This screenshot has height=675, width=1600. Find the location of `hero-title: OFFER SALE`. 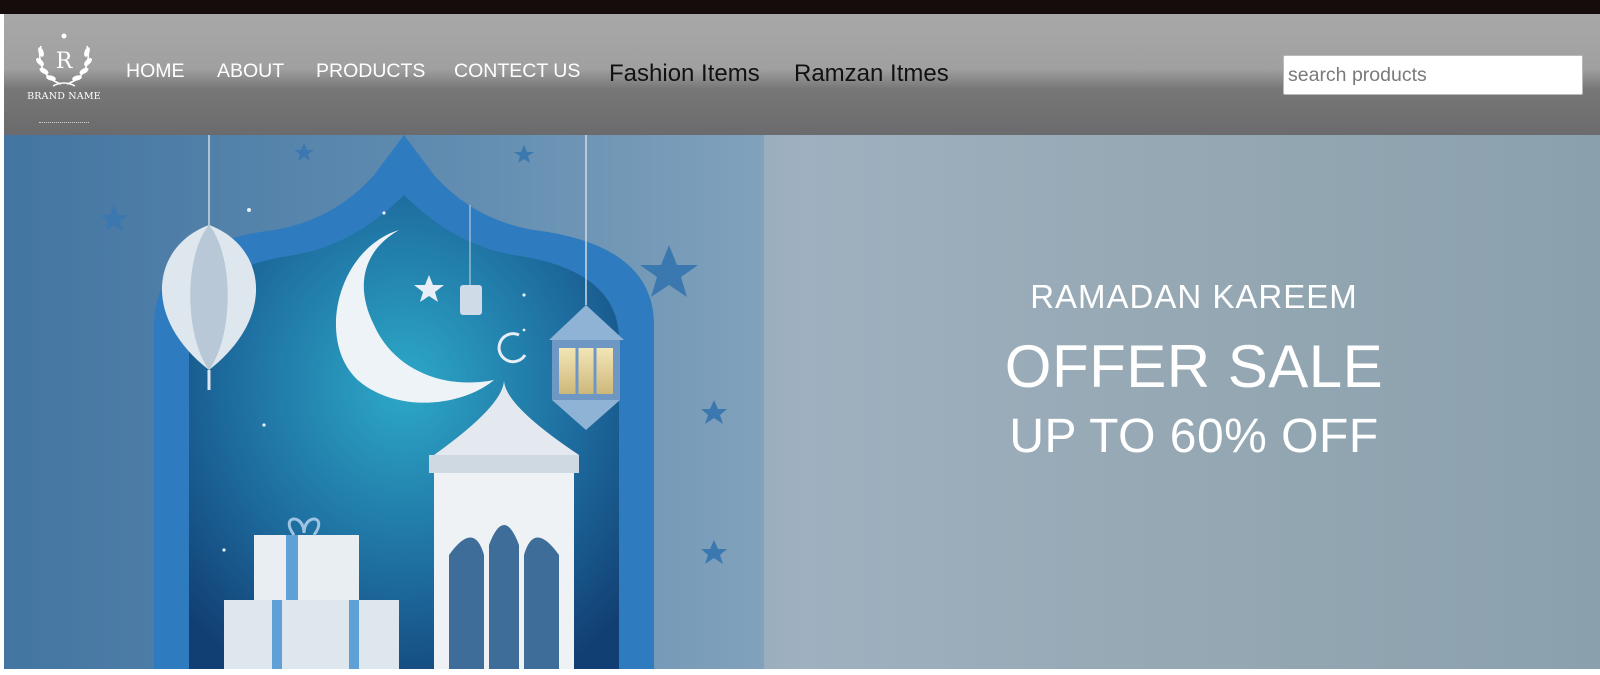

hero-title: OFFER SALE is located at coordinates (1194, 366).